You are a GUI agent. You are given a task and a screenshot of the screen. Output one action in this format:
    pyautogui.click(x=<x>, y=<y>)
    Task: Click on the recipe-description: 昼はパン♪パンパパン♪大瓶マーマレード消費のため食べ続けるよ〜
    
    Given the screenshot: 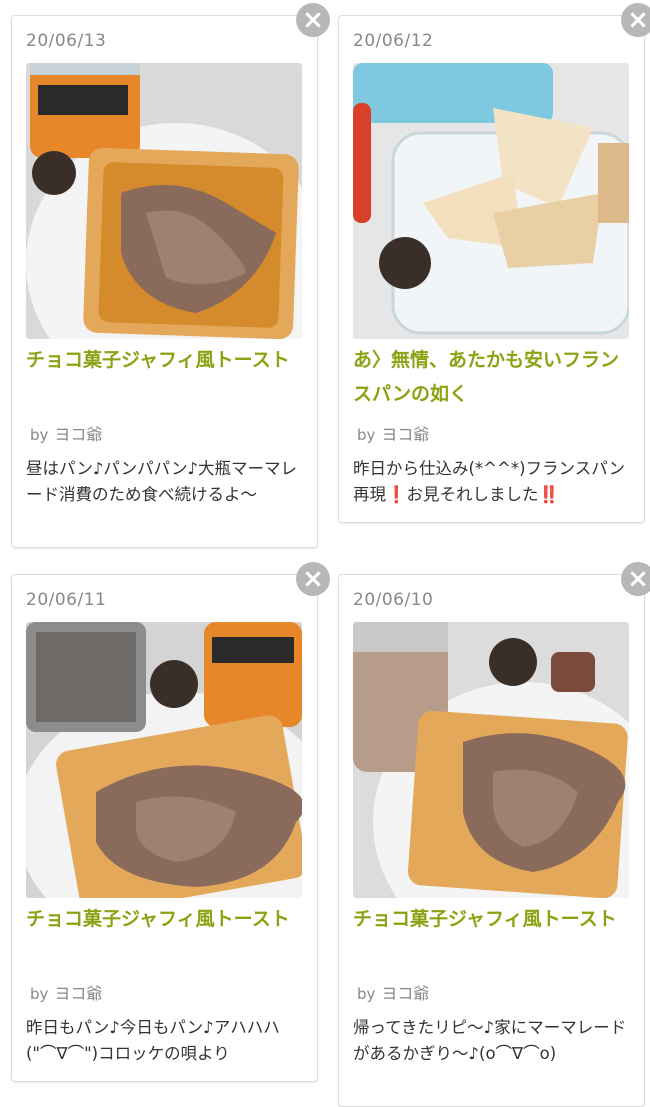 What is the action you would take?
    pyautogui.click(x=162, y=481)
    